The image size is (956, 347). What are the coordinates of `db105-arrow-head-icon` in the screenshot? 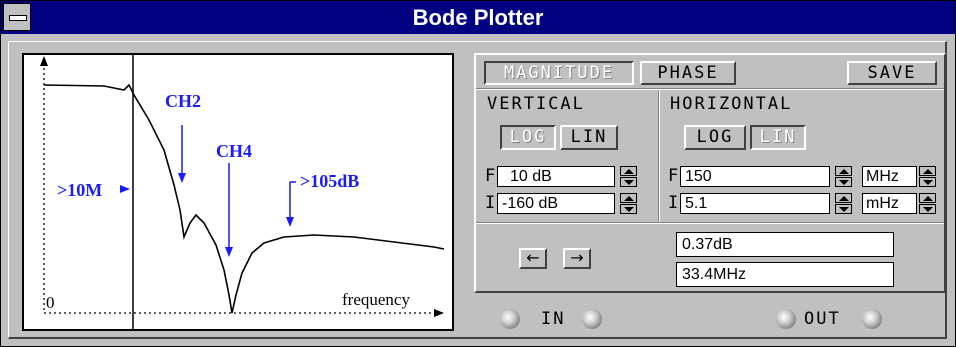 It's located at (290, 222).